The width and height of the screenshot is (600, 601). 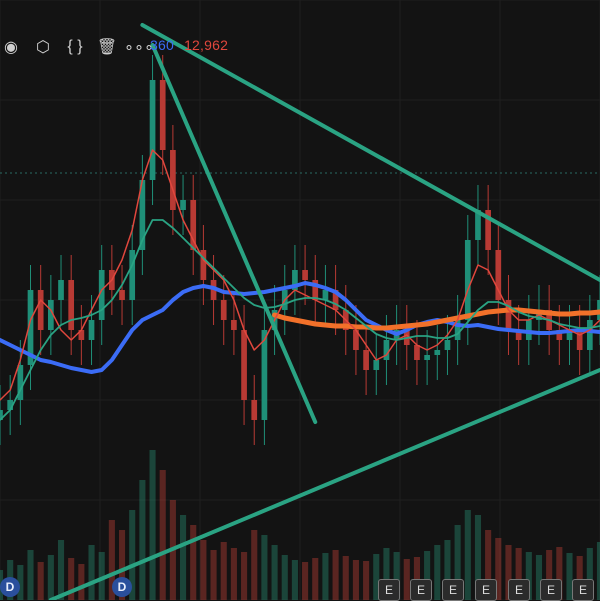 What do you see at coordinates (206, 45) in the screenshot?
I see `indicator-value-red: 12,962` at bounding box center [206, 45].